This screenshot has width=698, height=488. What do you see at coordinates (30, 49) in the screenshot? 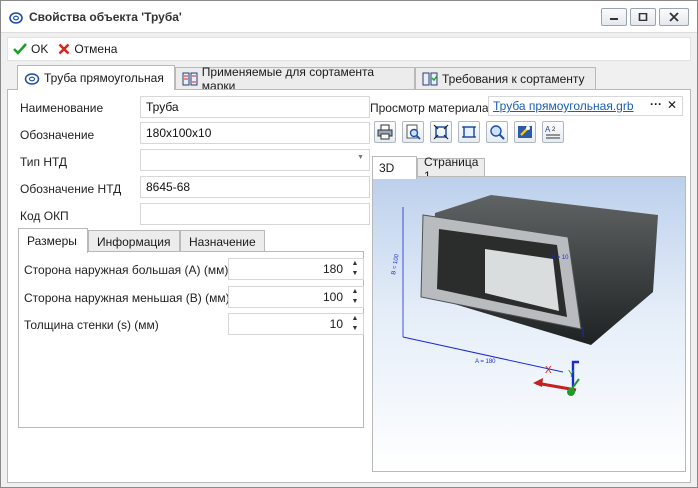
I see `ok-button: OK` at bounding box center [30, 49].